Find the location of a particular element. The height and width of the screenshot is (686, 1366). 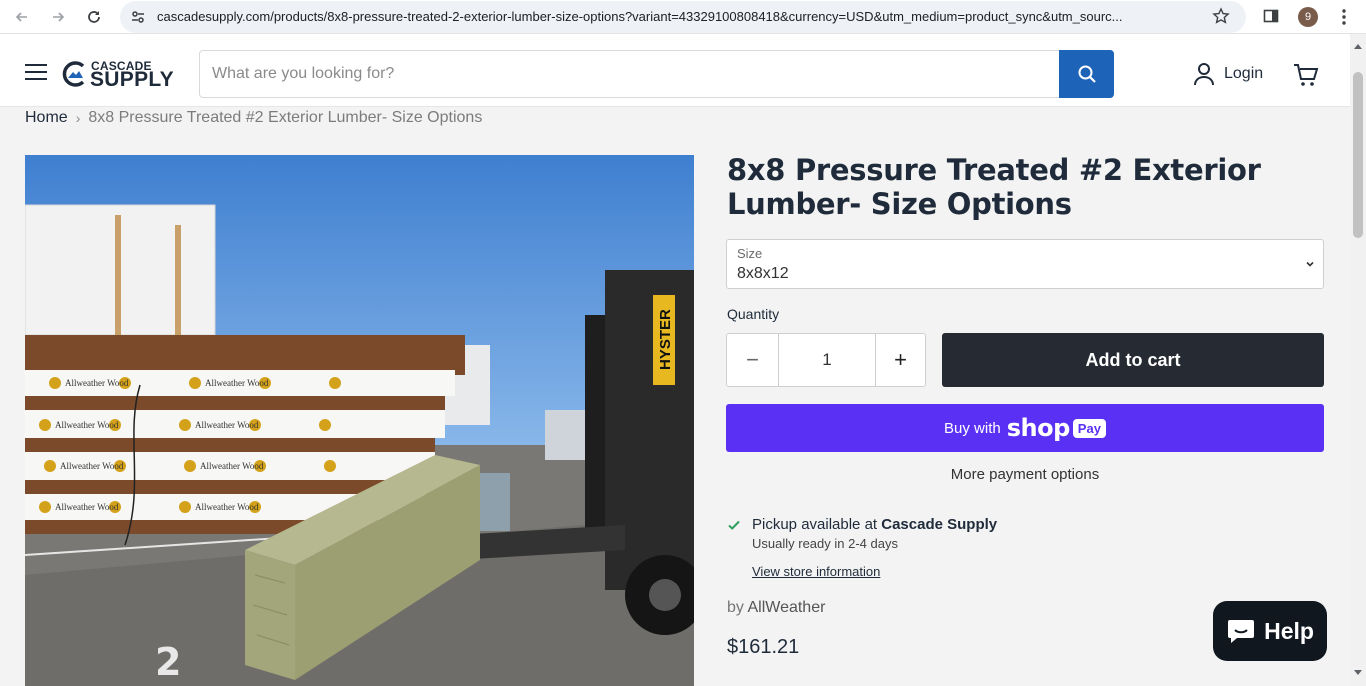

menu-icon is located at coordinates (36, 73).